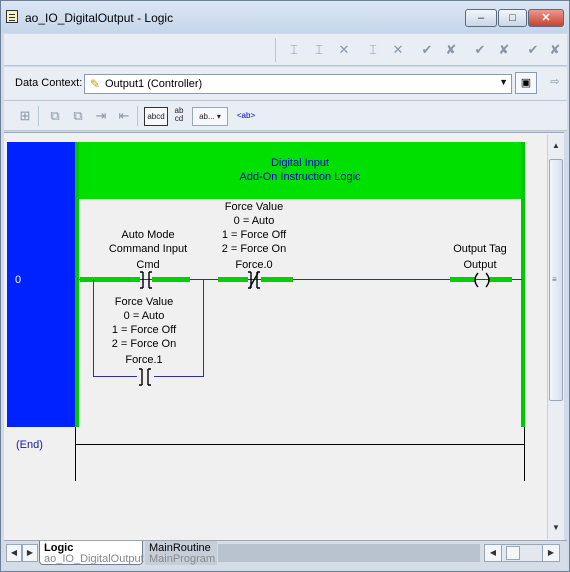 This screenshot has height=572, width=570. What do you see at coordinates (148, 235) in the screenshot?
I see `xic-desc-1: Auto Mode` at bounding box center [148, 235].